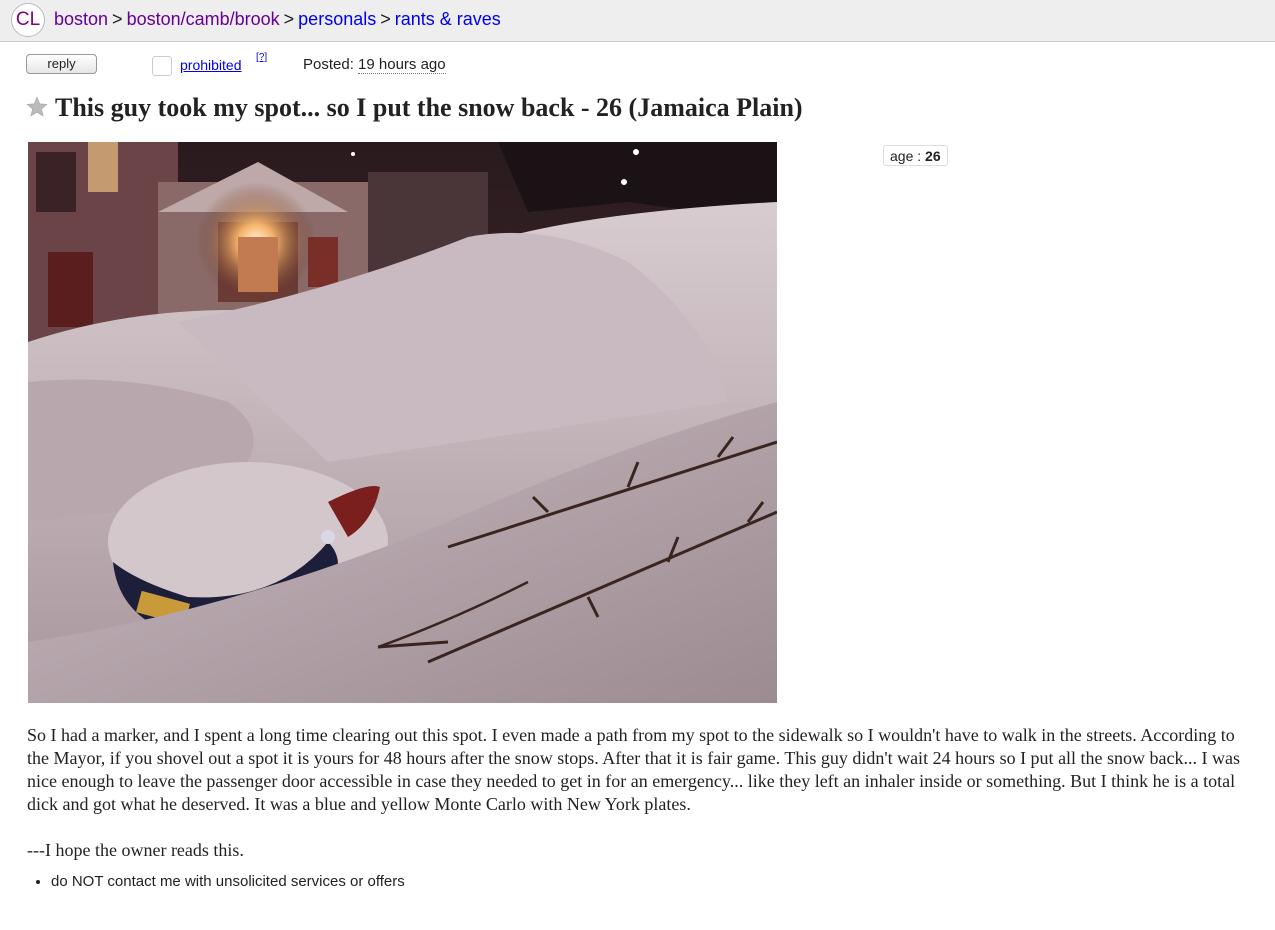 This screenshot has height=930, width=1275. Describe the element at coordinates (28, 20) in the screenshot. I see `craigslist-logo: CL` at that location.